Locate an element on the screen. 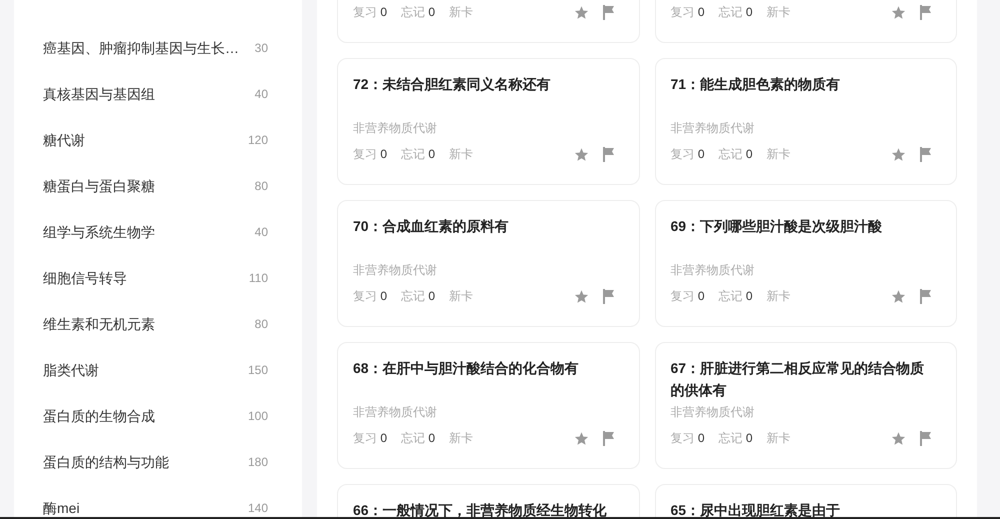  sidebar-item: 组学与系统生物学 40 is located at coordinates (158, 232).